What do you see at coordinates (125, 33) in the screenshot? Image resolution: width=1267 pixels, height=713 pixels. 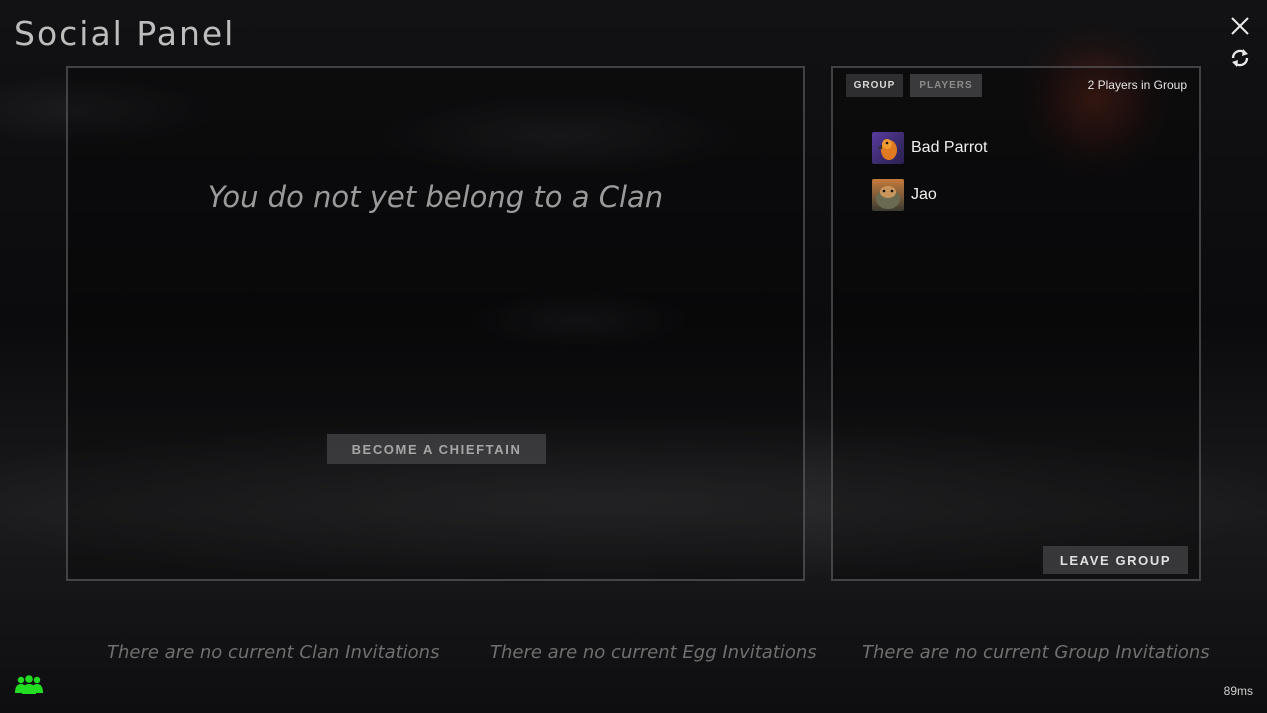 I see `page-title: Social Panel` at bounding box center [125, 33].